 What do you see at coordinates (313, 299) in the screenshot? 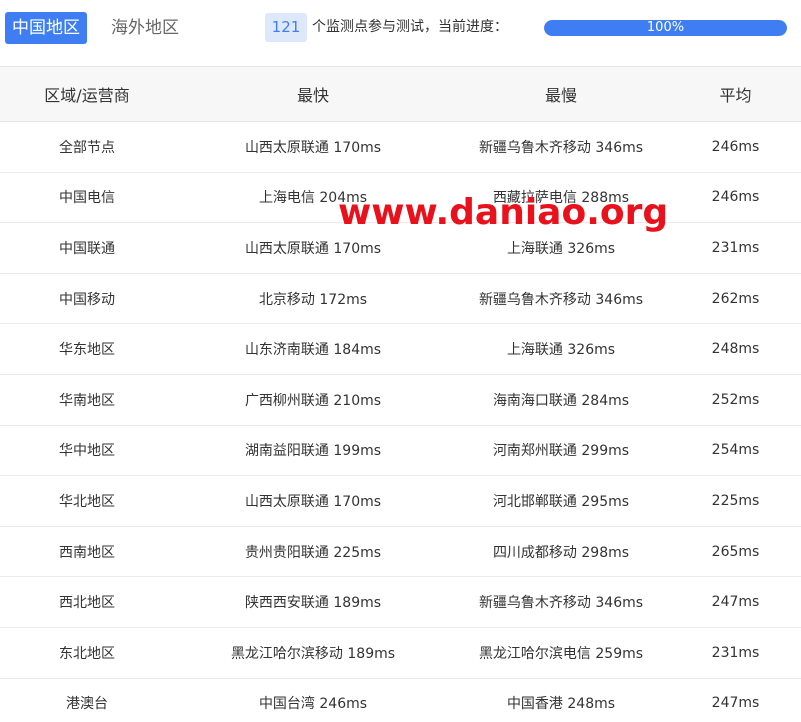
I see `cell-fastest: 北京移动 172ms` at bounding box center [313, 299].